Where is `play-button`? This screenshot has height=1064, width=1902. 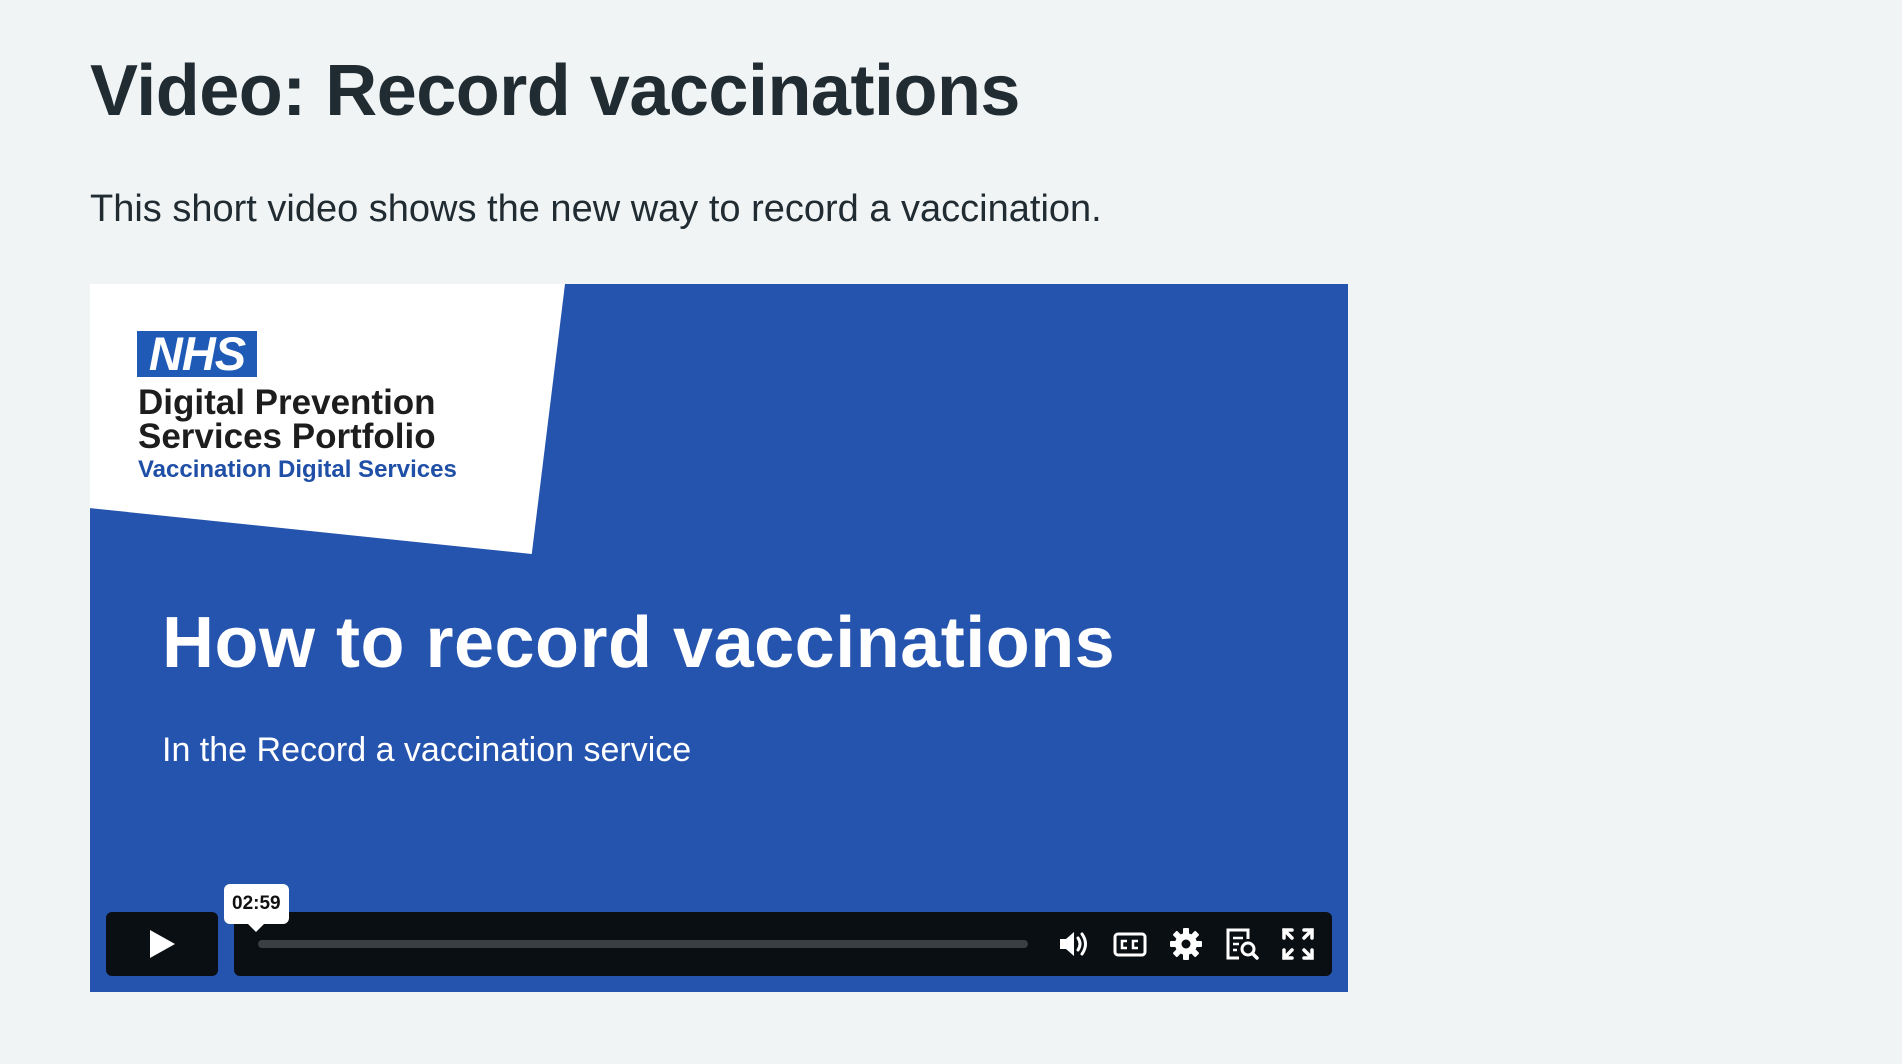
play-button is located at coordinates (162, 944).